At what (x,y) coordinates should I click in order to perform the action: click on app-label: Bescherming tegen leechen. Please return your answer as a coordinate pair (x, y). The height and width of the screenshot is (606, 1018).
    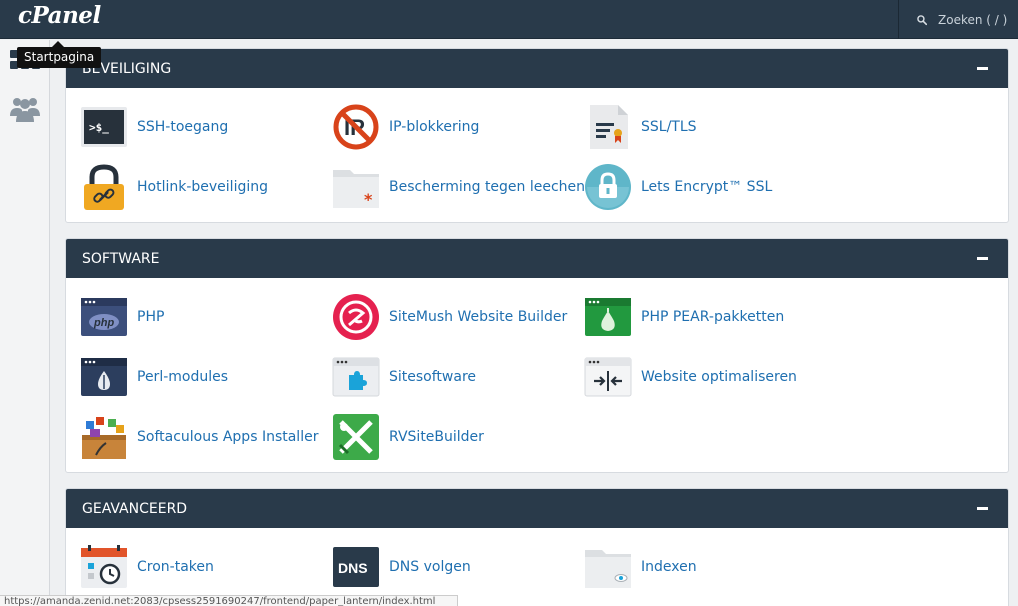
    Looking at the image, I should click on (487, 187).